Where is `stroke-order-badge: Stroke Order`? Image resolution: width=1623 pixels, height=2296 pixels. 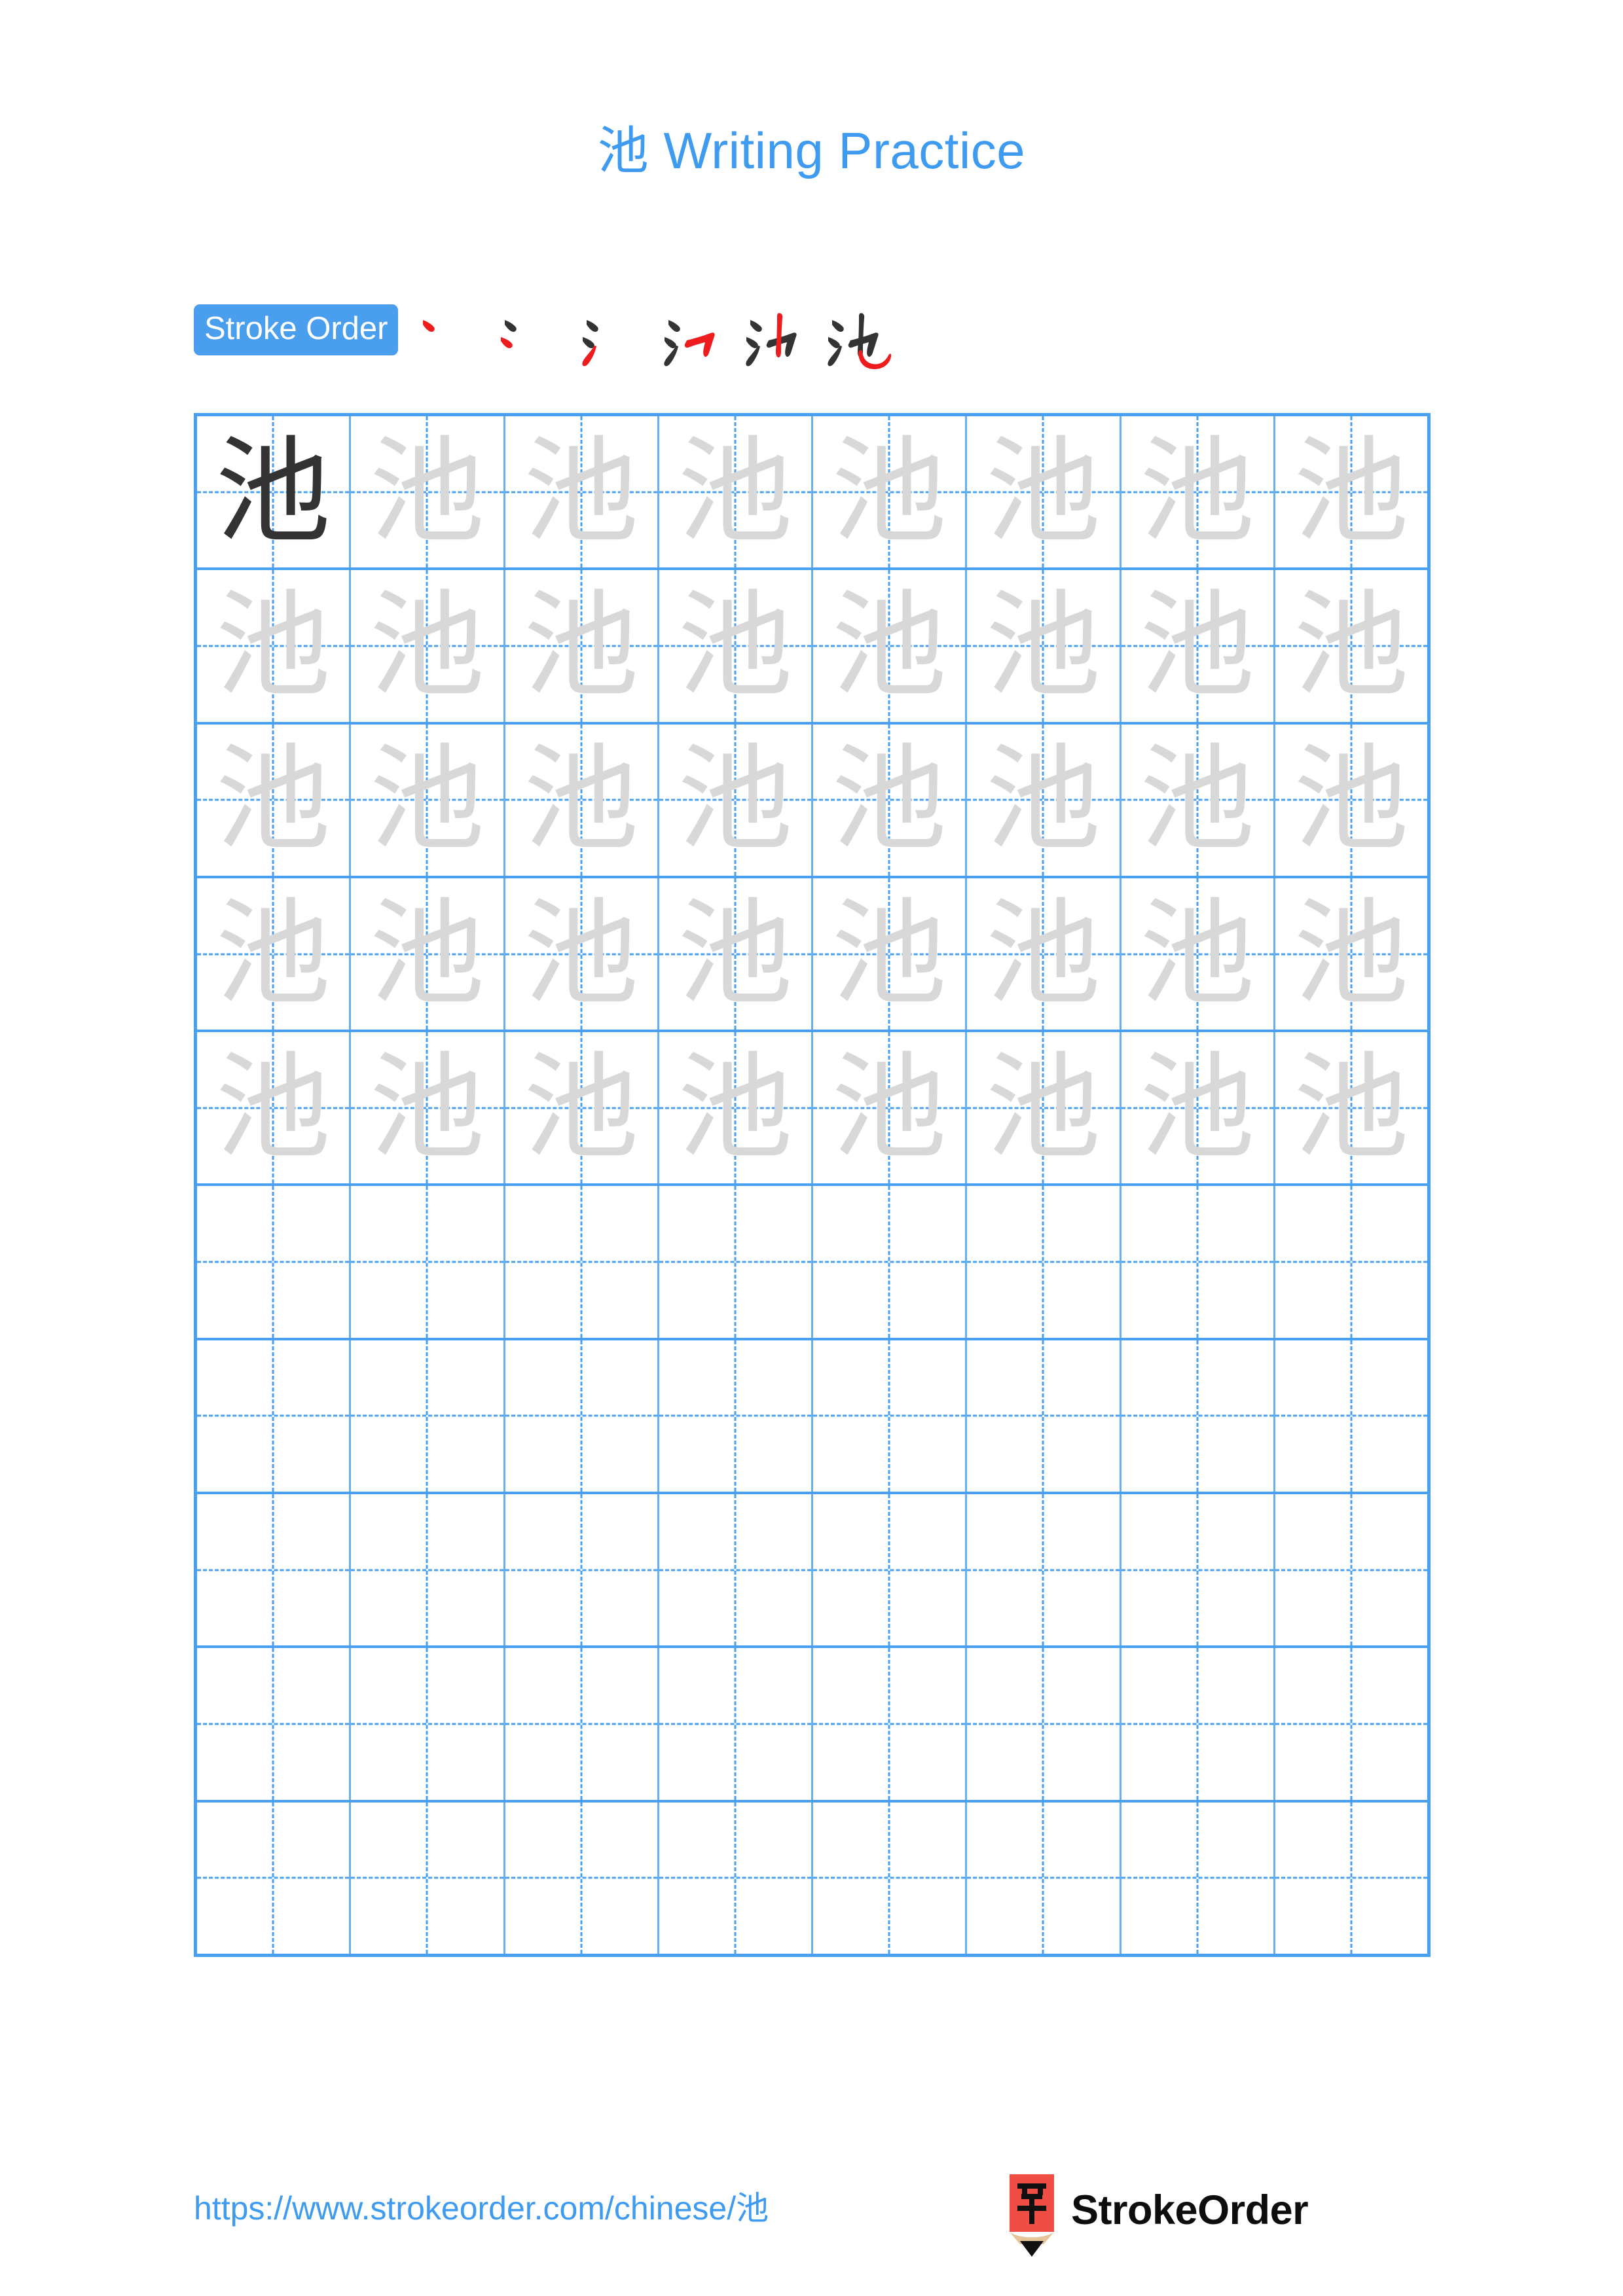
stroke-order-badge: Stroke Order is located at coordinates (296, 329).